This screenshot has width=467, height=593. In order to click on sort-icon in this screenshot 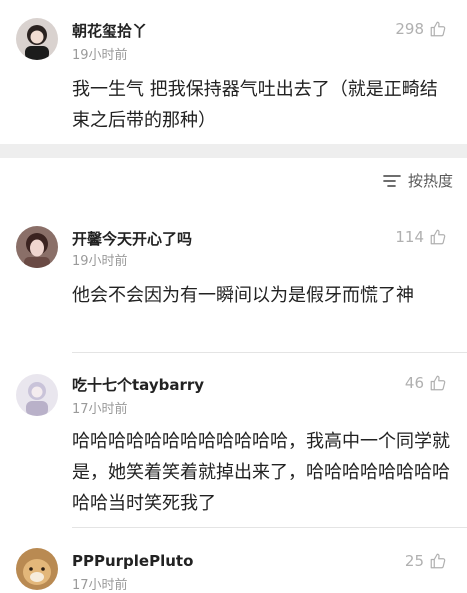, I will do `click(392, 181)`.